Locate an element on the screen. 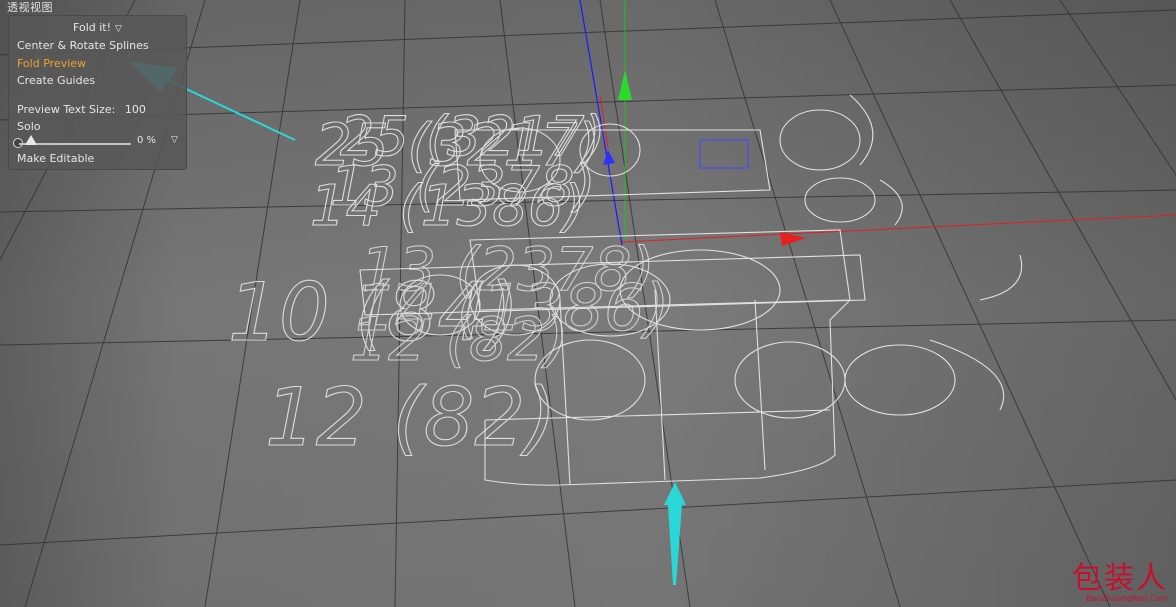 The image size is (1176, 607). panel-title-text: Fold it! is located at coordinates (92, 27).